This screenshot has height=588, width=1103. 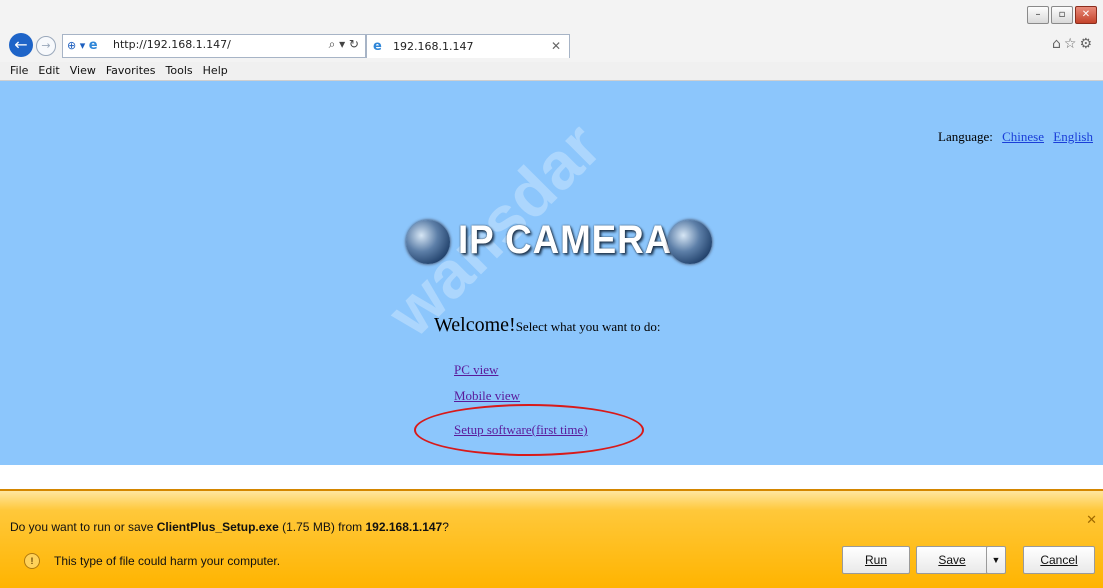 I want to click on menu-favorites: Favorites, so click(x=131, y=71).